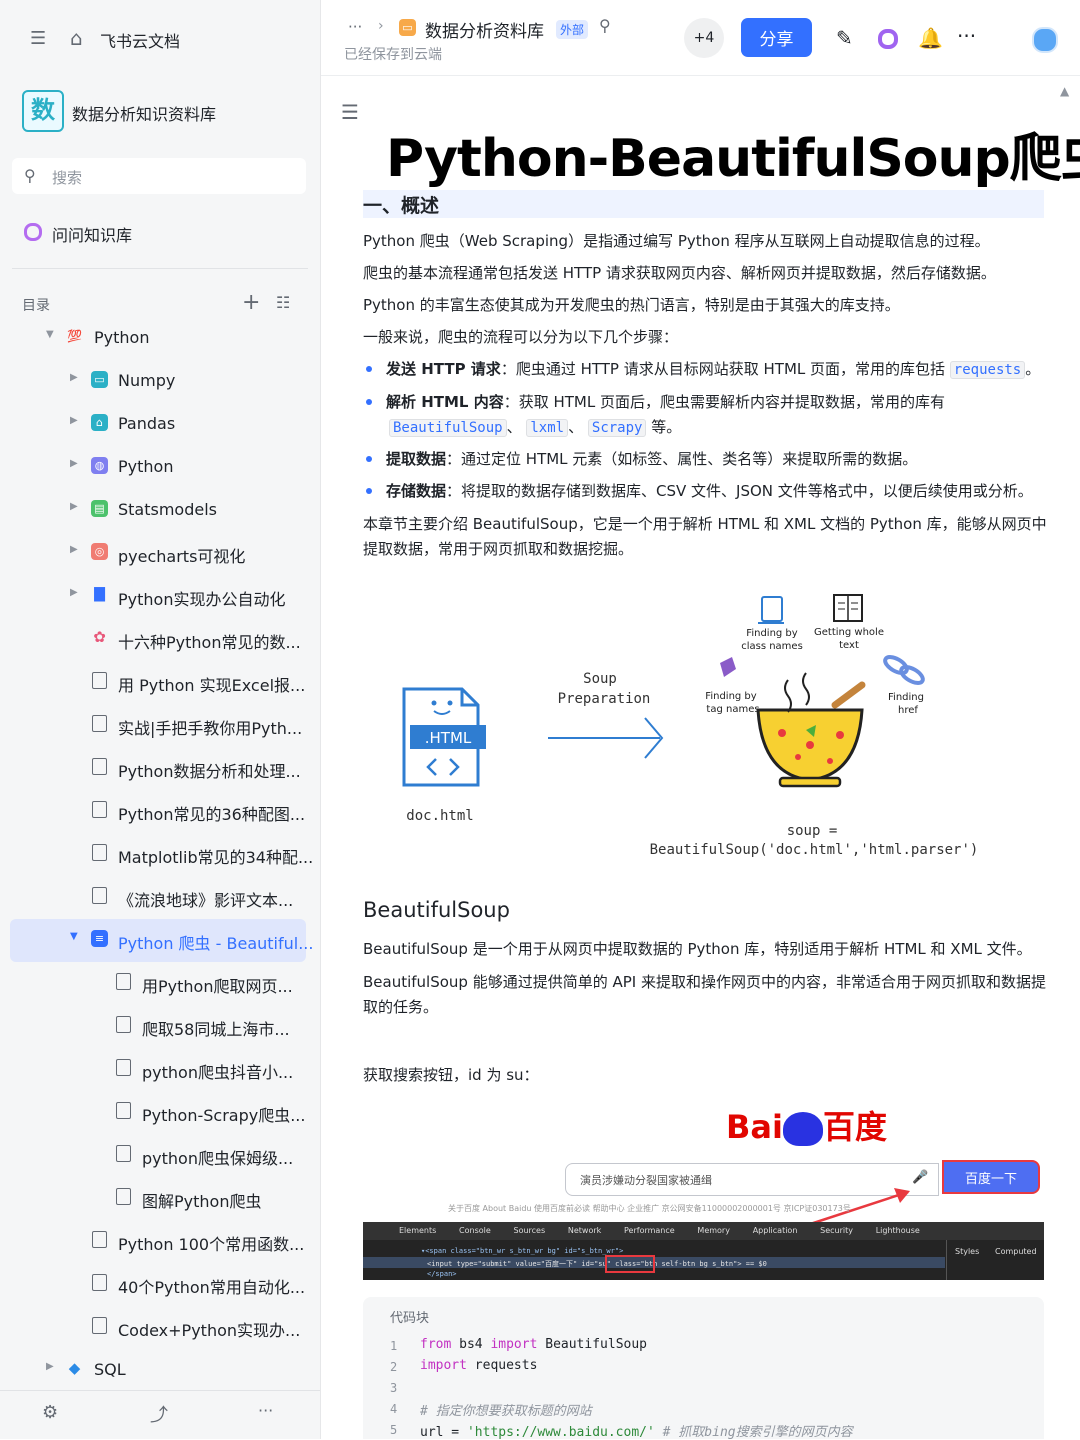 The image size is (1080, 1440). What do you see at coordinates (251, 302) in the screenshot?
I see `add-icon: +` at bounding box center [251, 302].